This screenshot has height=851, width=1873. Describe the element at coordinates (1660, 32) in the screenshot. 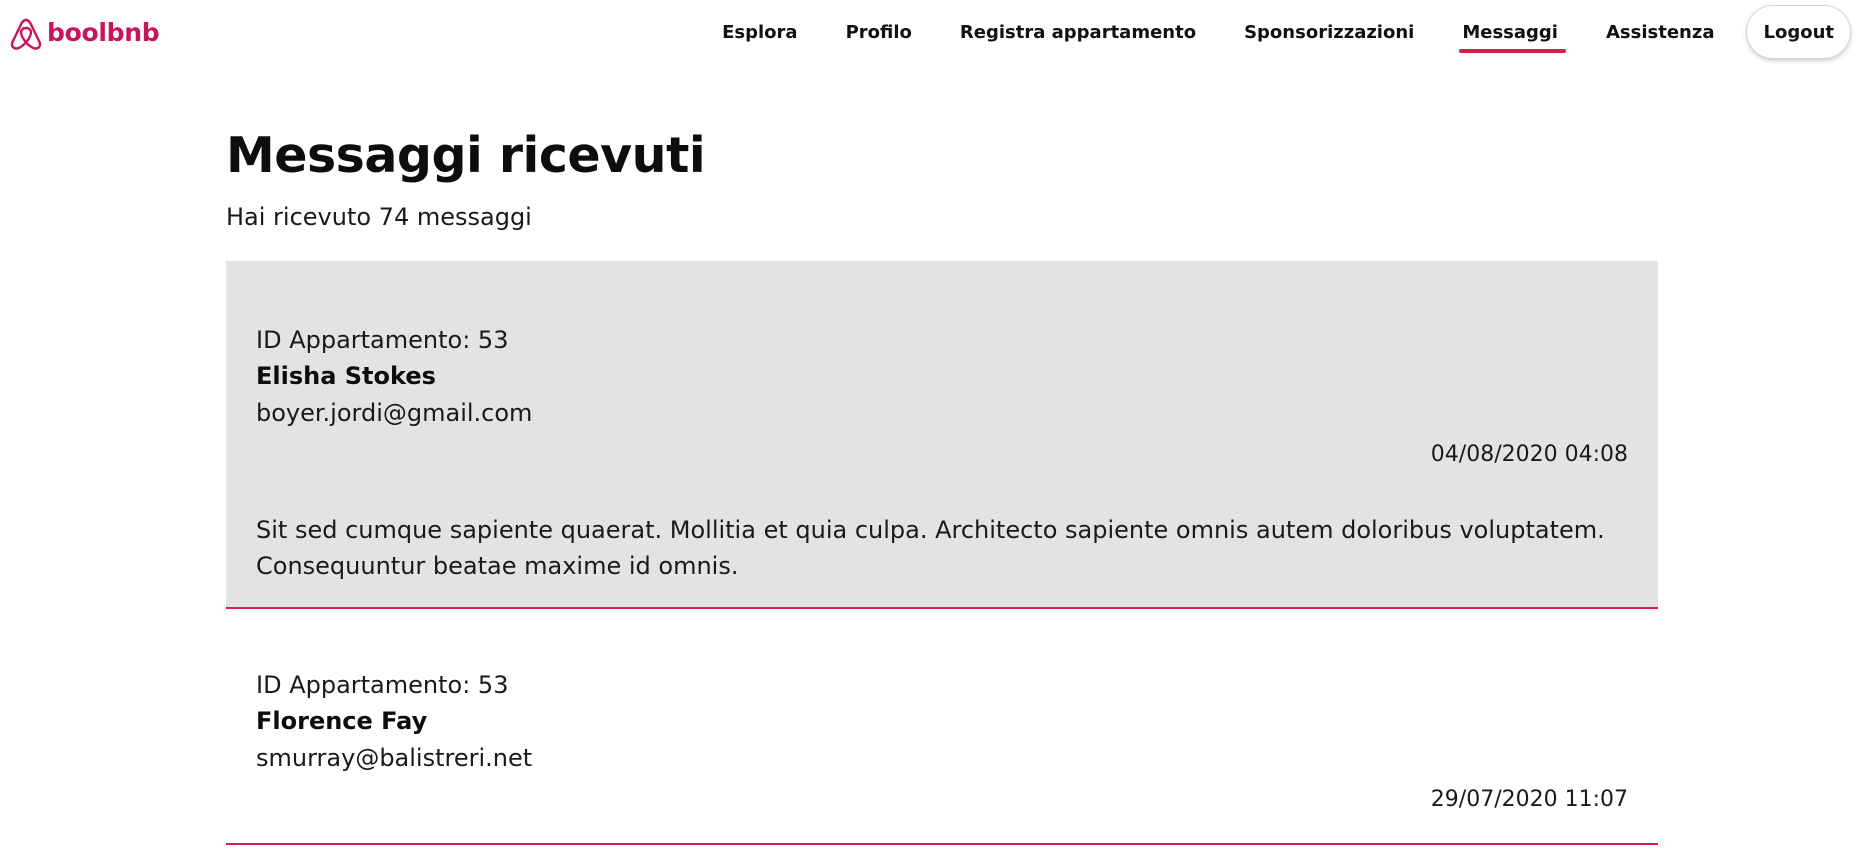

I see `nav-item-assistenza: Assistenza` at that location.